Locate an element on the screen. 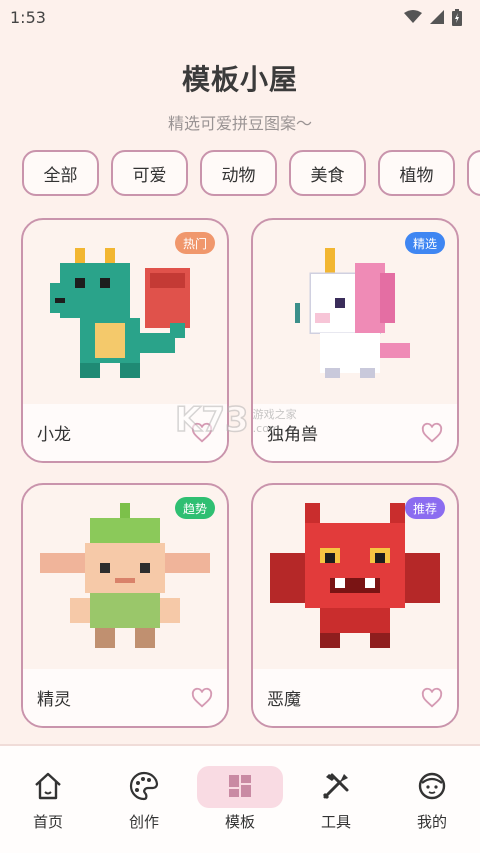 This screenshot has width=480, height=853. chip-cute: 可爱 is located at coordinates (149, 173).